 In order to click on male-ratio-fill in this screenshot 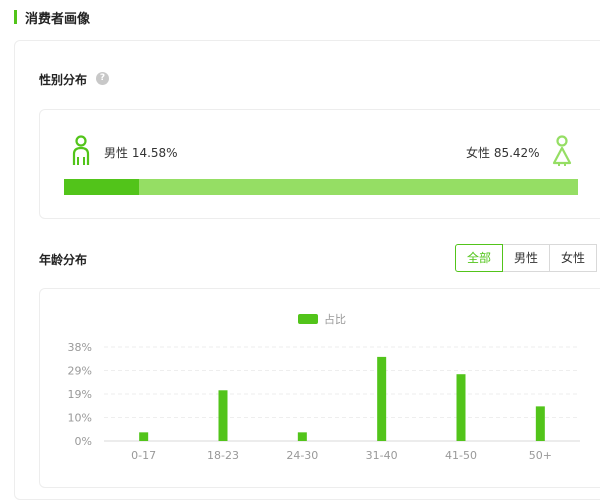, I will do `click(101, 187)`.